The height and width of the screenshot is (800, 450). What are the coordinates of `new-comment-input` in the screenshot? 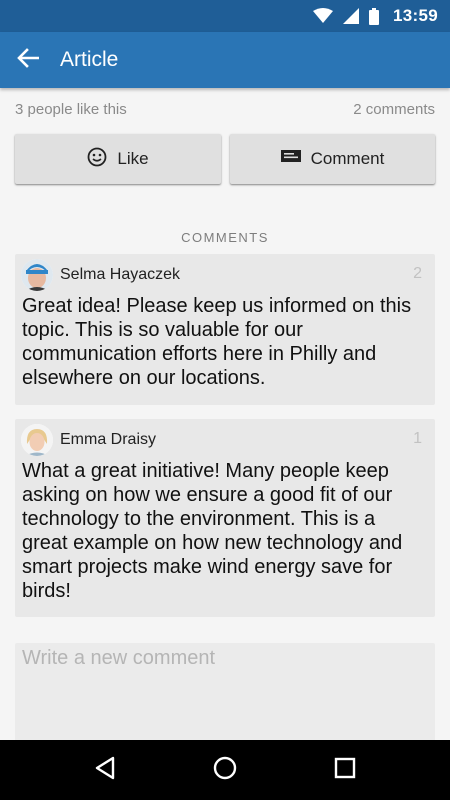 It's located at (225, 698).